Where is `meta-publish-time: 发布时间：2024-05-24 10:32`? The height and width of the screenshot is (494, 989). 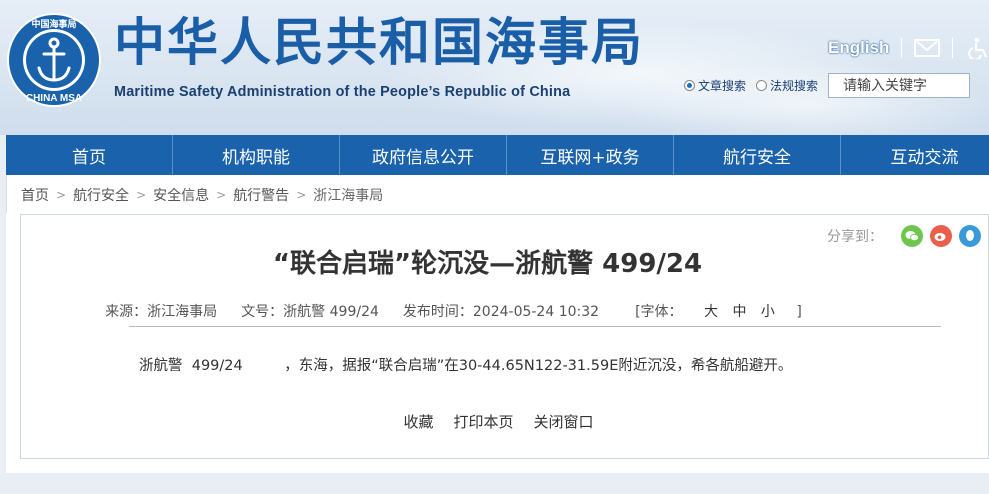 meta-publish-time: 发布时间：2024-05-24 10:32 is located at coordinates (501, 312).